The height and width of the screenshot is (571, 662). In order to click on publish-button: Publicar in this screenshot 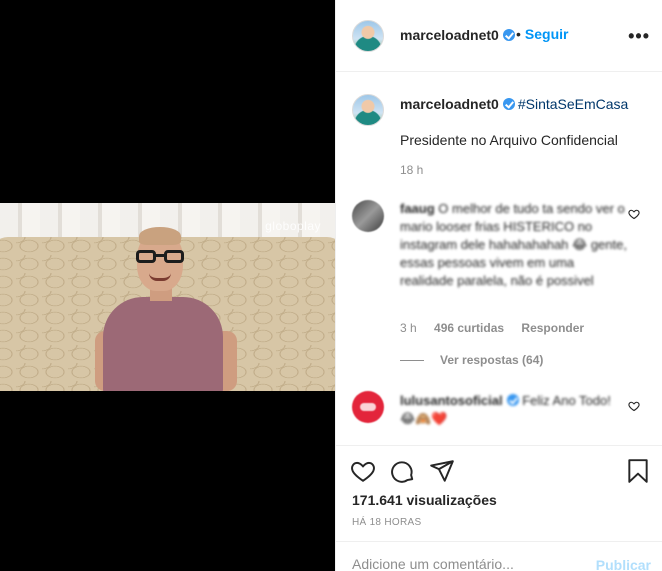, I will do `click(623, 564)`.